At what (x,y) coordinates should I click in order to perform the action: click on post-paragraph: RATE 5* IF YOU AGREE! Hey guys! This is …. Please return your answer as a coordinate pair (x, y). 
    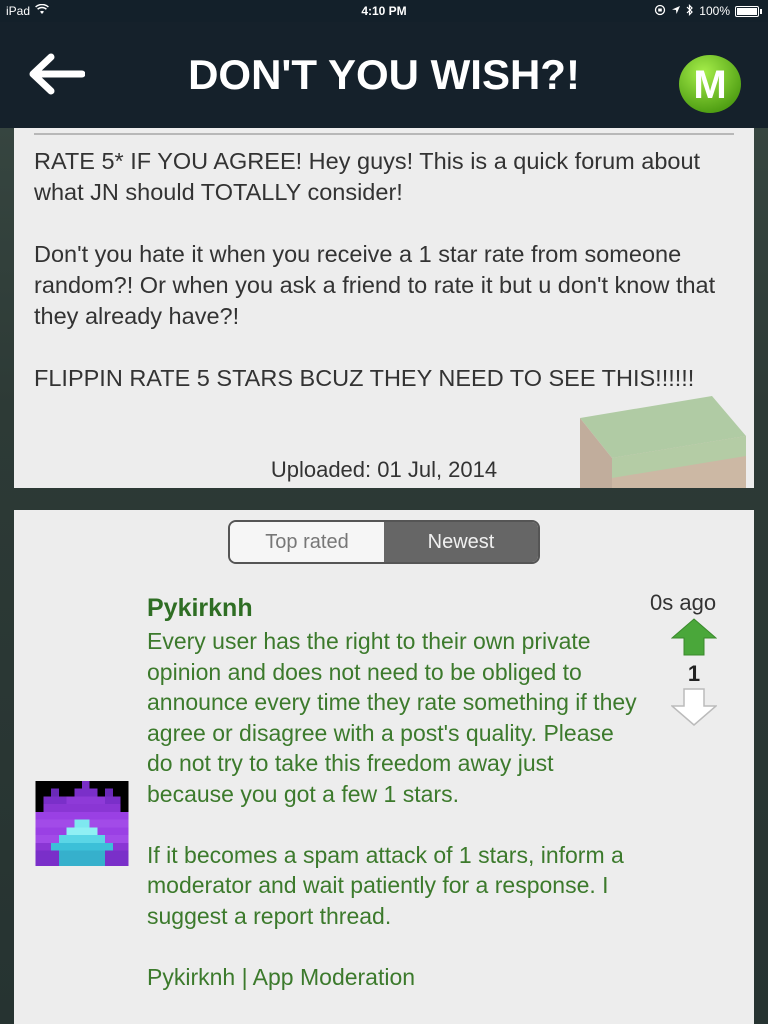
    Looking at the image, I should click on (367, 176).